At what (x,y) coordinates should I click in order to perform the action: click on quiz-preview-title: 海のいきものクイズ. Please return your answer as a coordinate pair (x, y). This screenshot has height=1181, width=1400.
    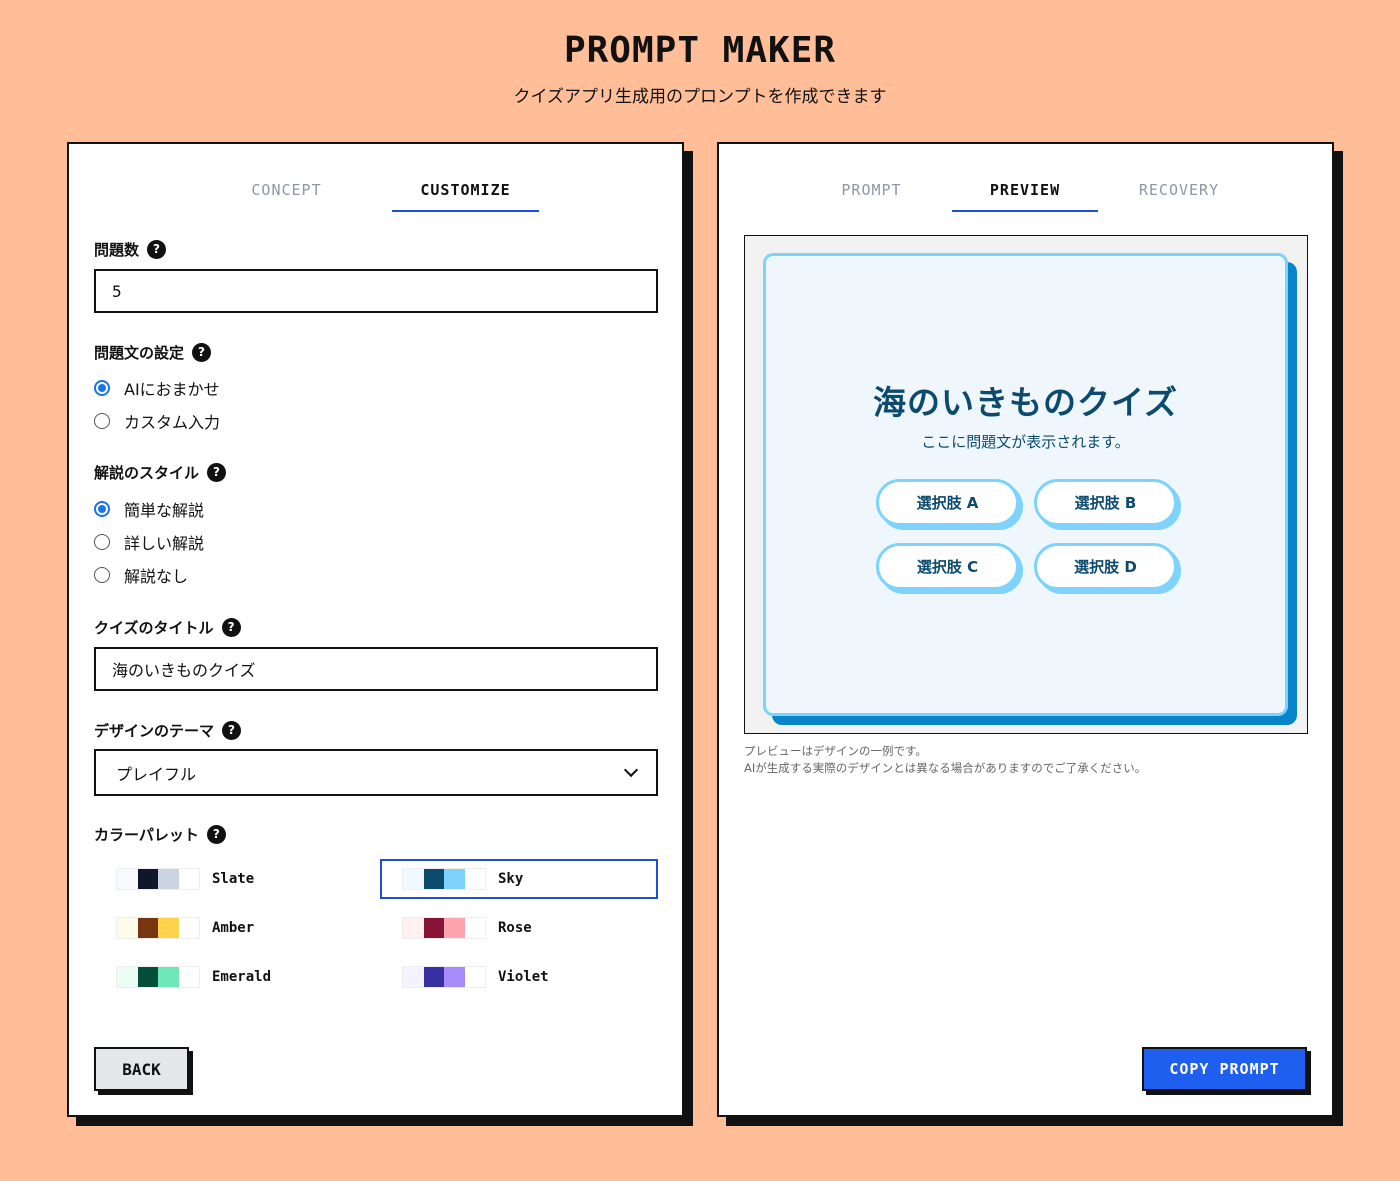
    Looking at the image, I should click on (1025, 402).